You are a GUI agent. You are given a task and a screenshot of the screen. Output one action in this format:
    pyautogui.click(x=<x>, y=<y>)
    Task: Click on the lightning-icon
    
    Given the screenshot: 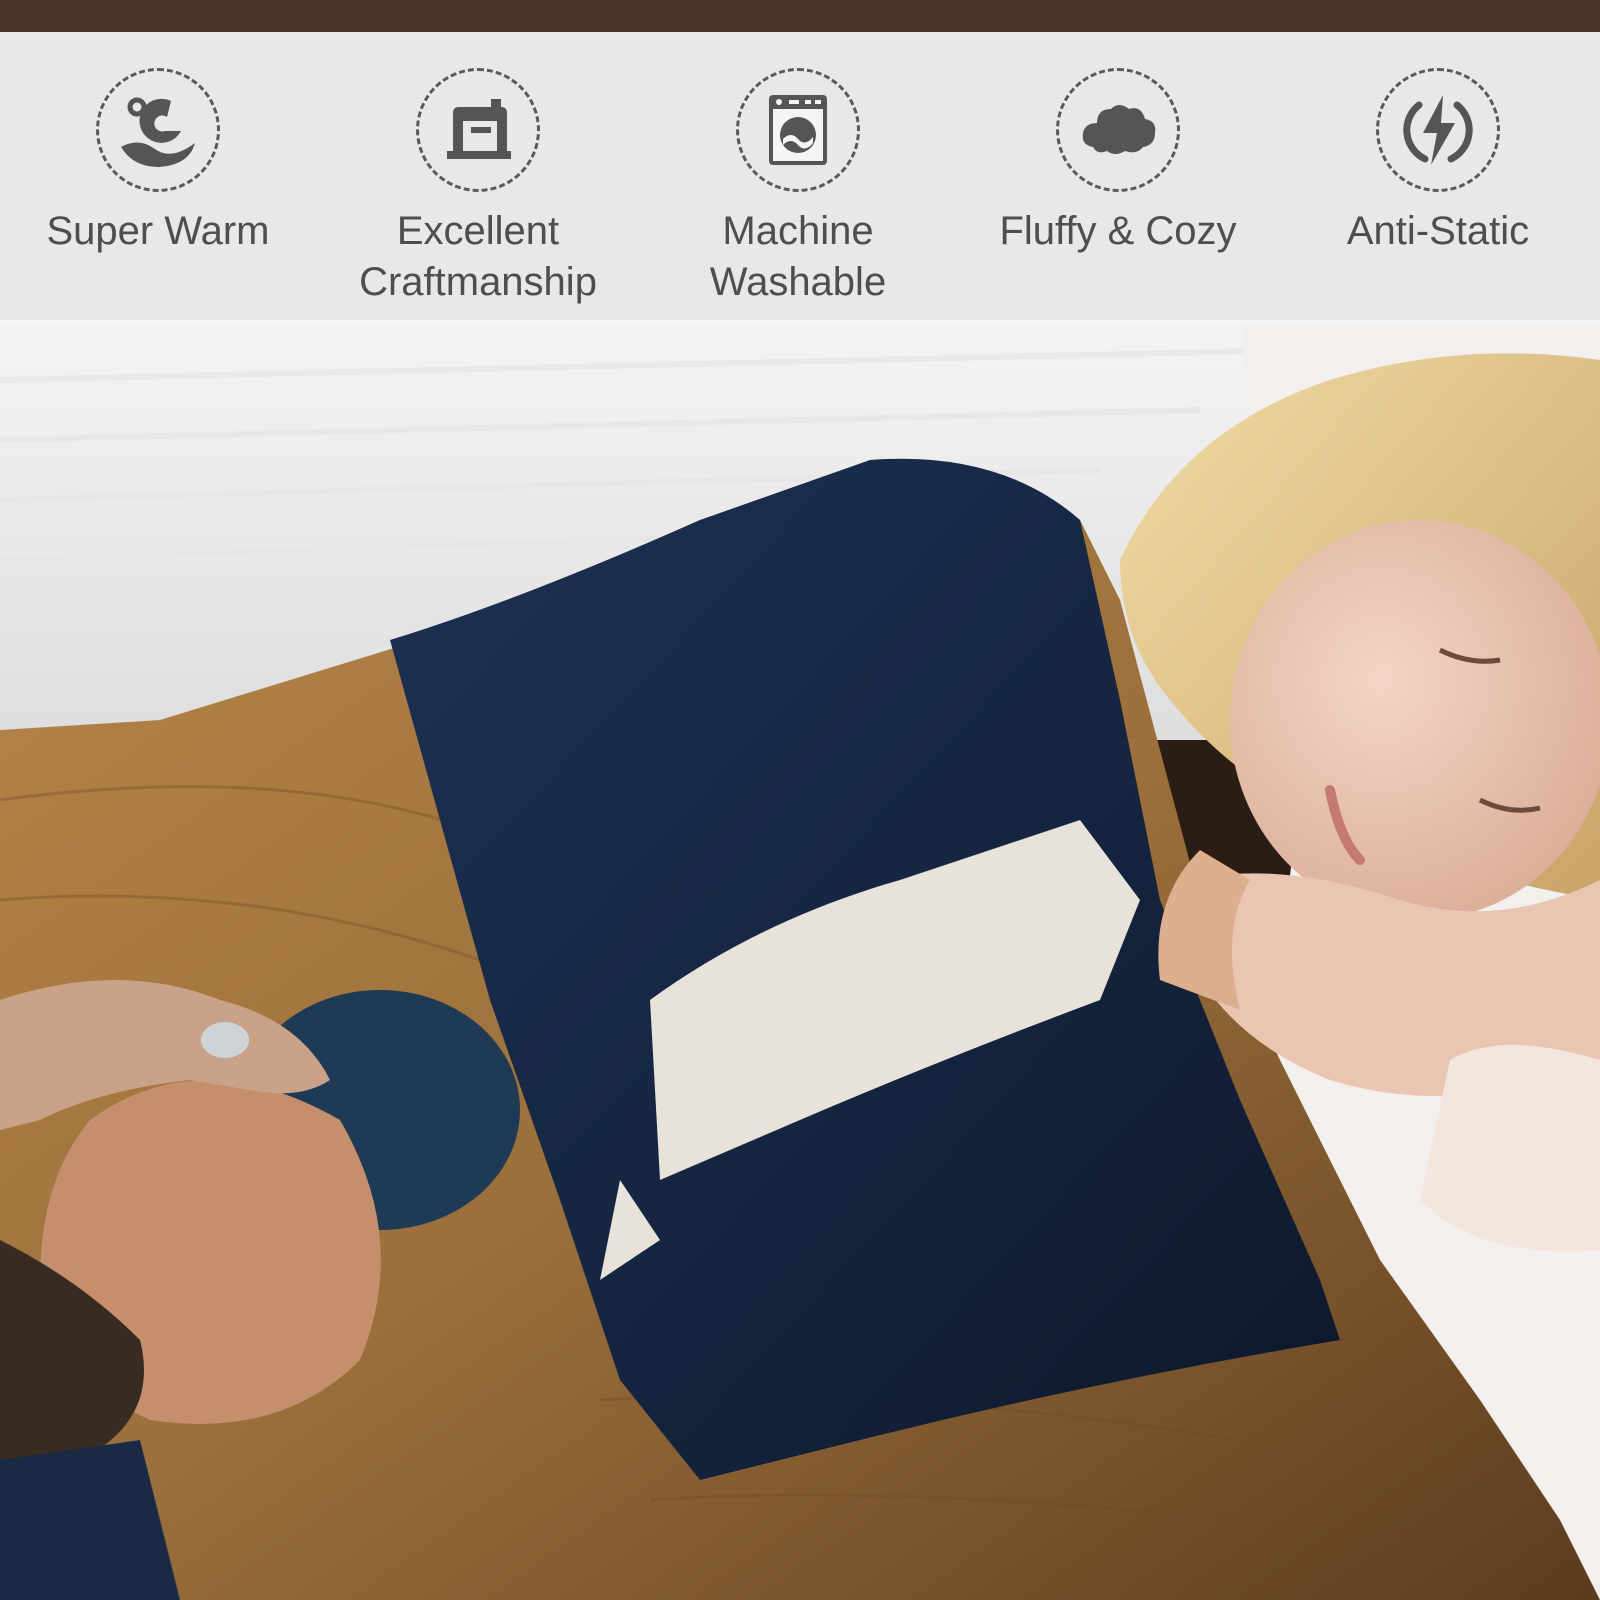 What is the action you would take?
    pyautogui.click(x=1438, y=130)
    